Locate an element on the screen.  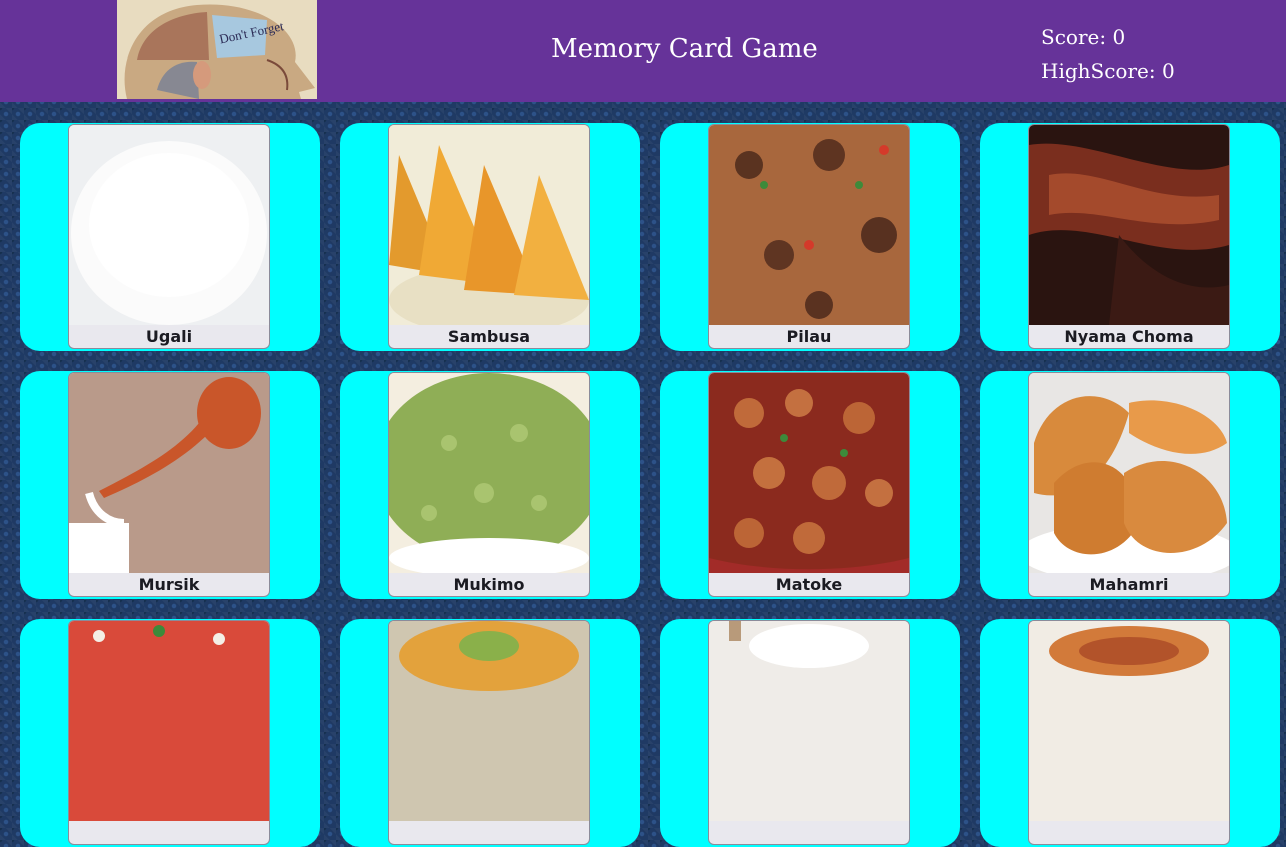
memory-card: Mahamri is located at coordinates (1130, 485).